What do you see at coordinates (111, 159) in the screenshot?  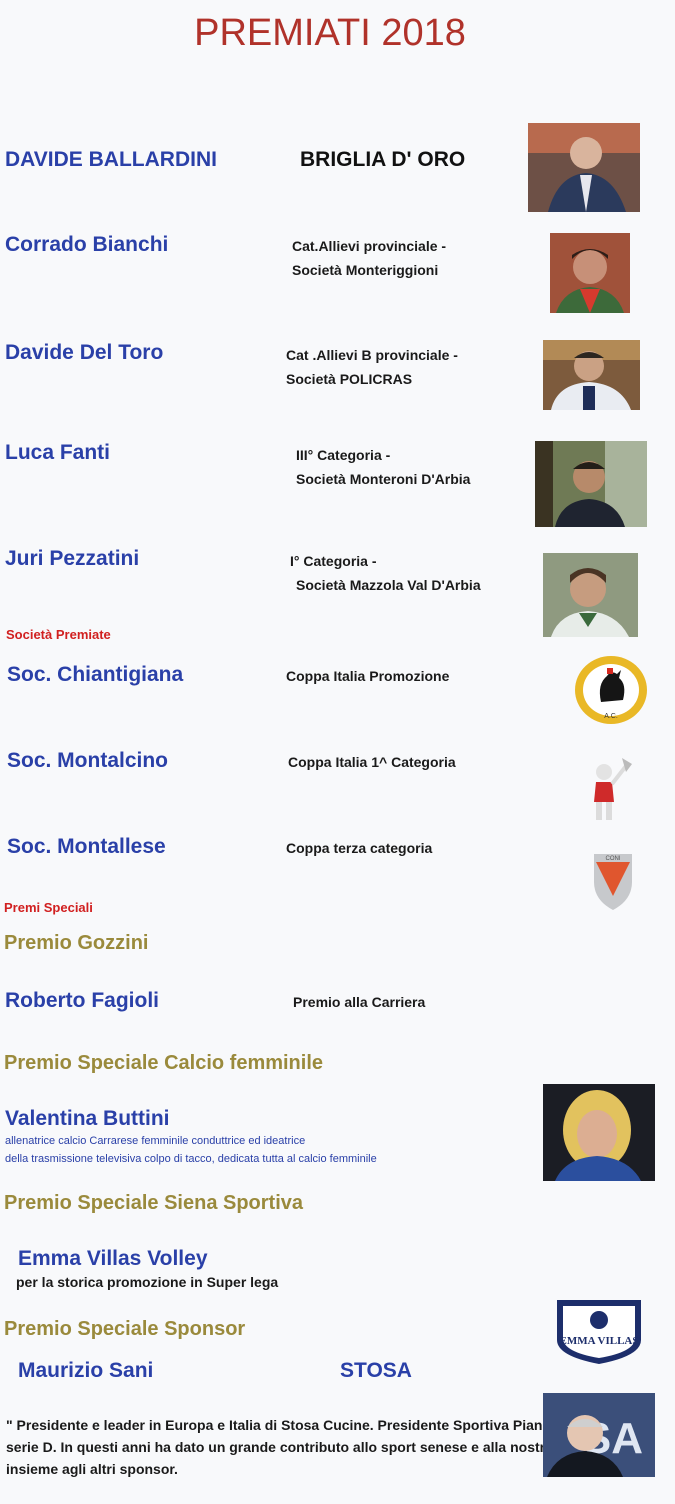 I see `awardee-name: DAVIDE BALLARDINI` at bounding box center [111, 159].